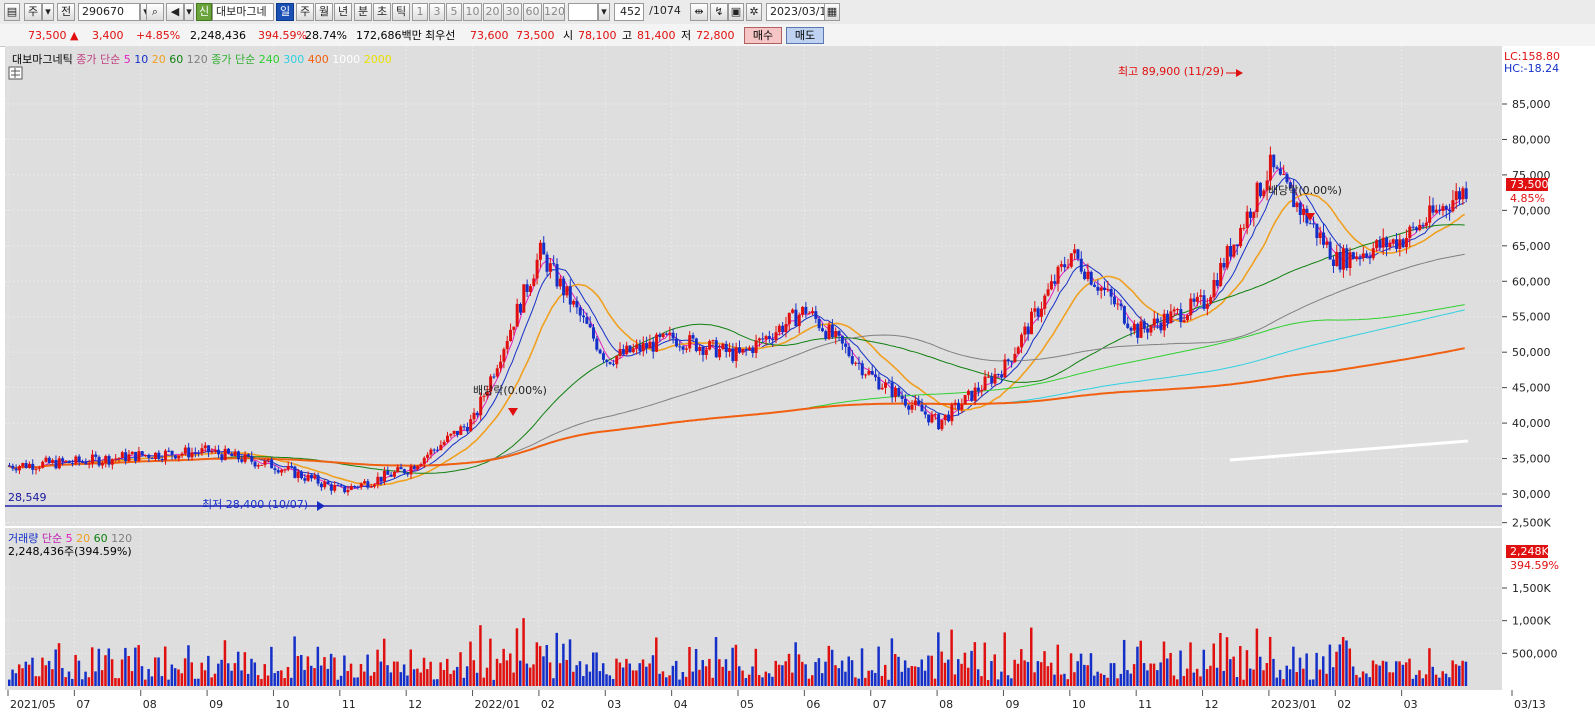  I want to click on analysis-icon: ↯, so click(719, 12).